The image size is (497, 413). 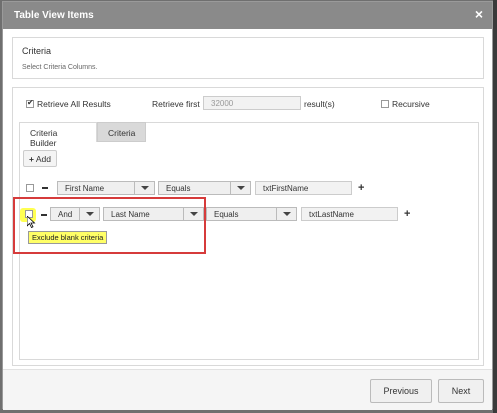 What do you see at coordinates (349, 214) in the screenshot?
I see `row-2-value-input: txtLastName` at bounding box center [349, 214].